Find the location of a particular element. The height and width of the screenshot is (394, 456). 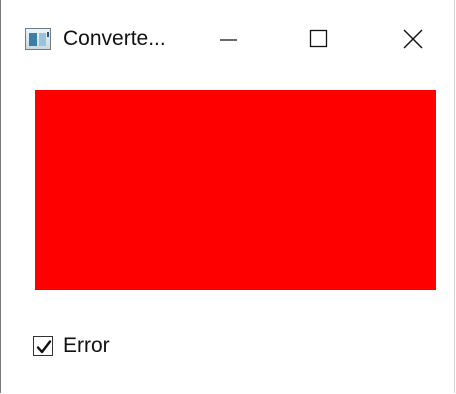

checkbox-label: Error is located at coordinates (86, 345).